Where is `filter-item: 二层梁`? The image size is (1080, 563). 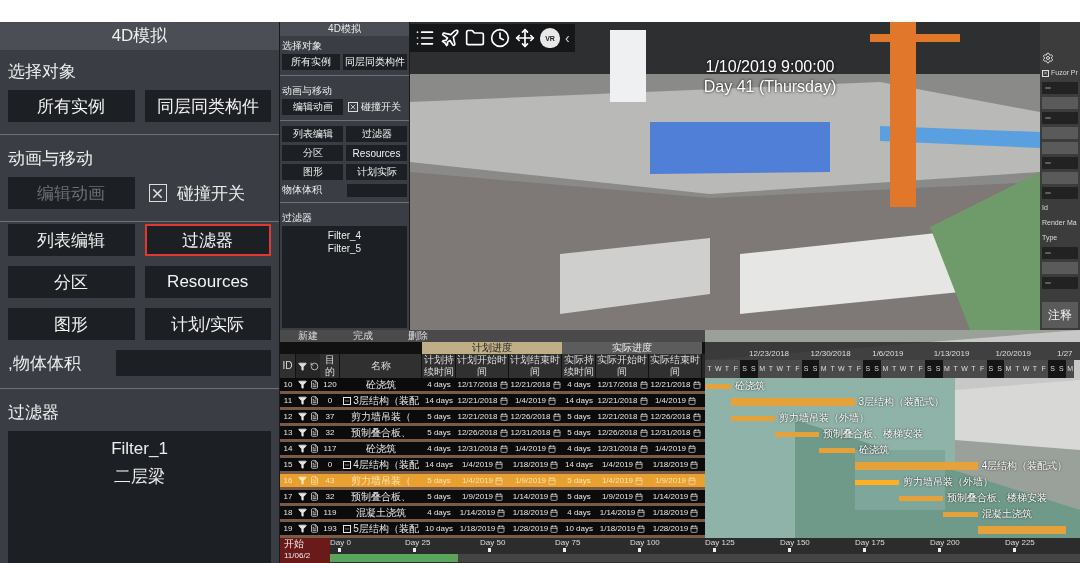
filter-item: 二层梁 is located at coordinates (139, 476).